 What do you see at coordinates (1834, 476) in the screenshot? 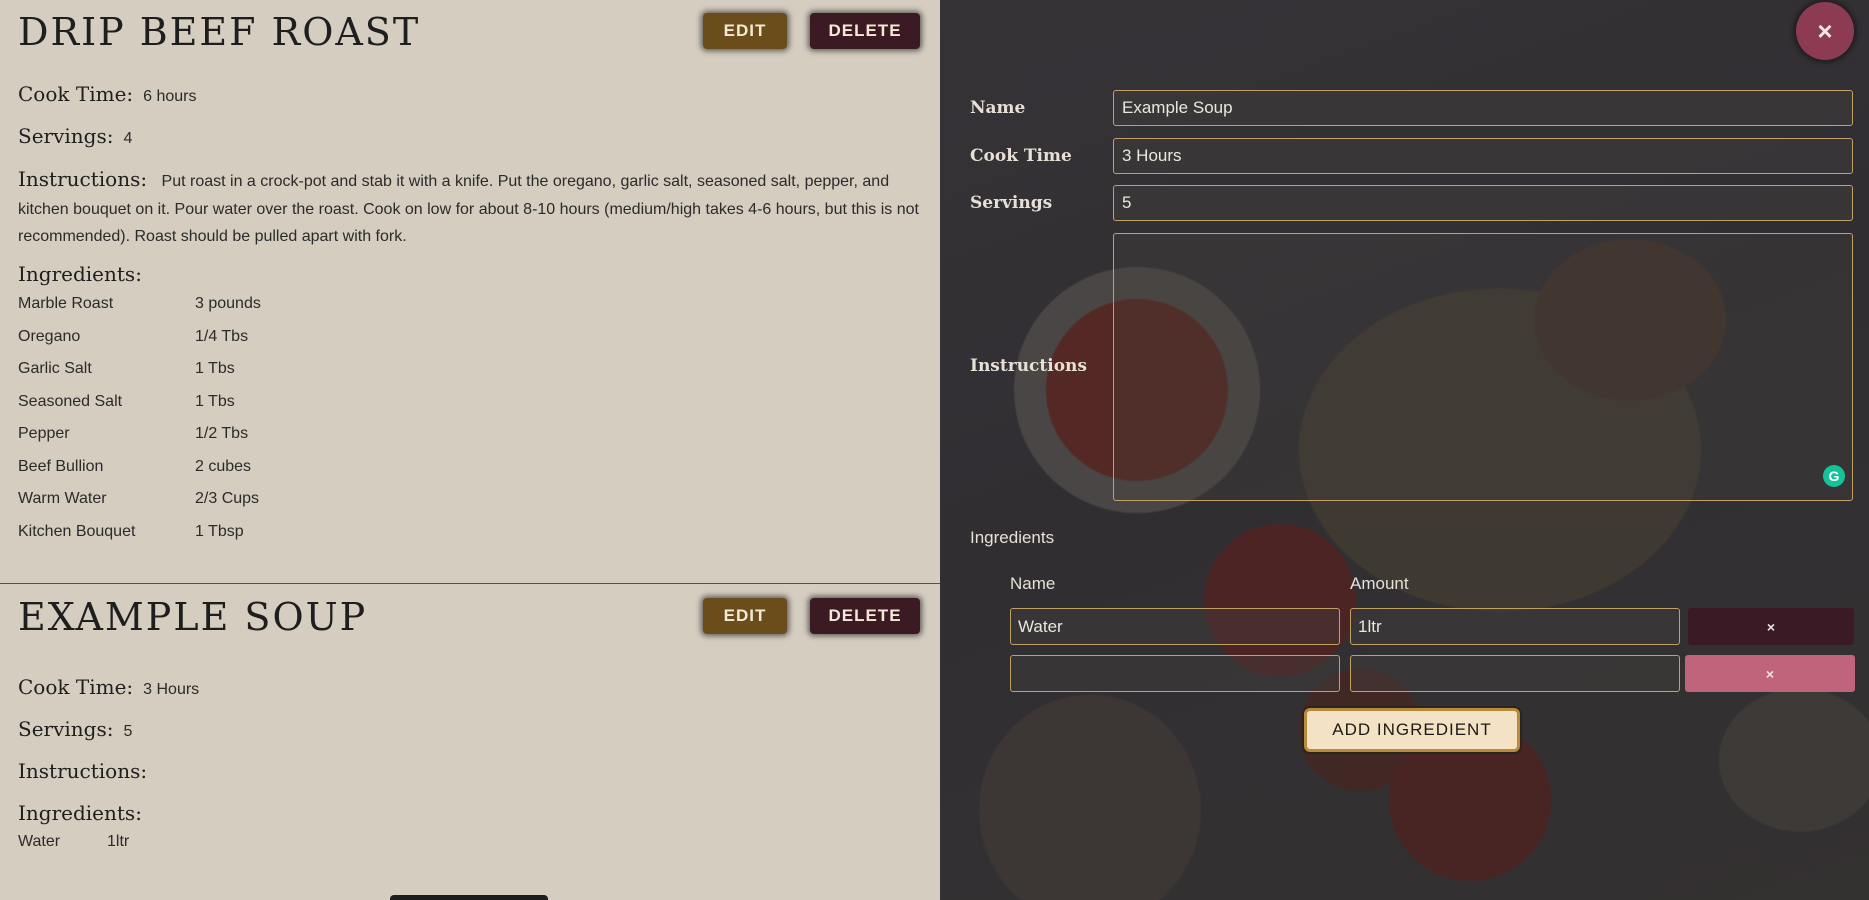
I see `grammarly-icon: G` at bounding box center [1834, 476].